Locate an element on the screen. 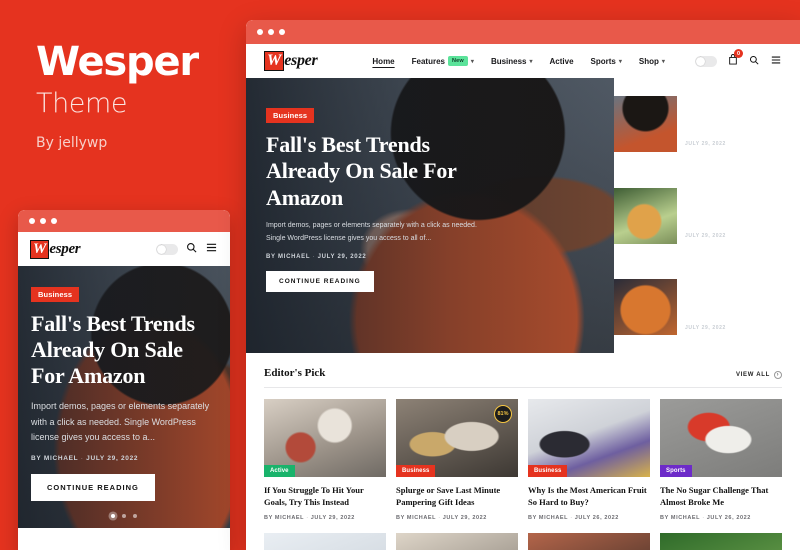 Image resolution: width=800 pixels, height=550 pixels. card-image: Business is located at coordinates (589, 438).